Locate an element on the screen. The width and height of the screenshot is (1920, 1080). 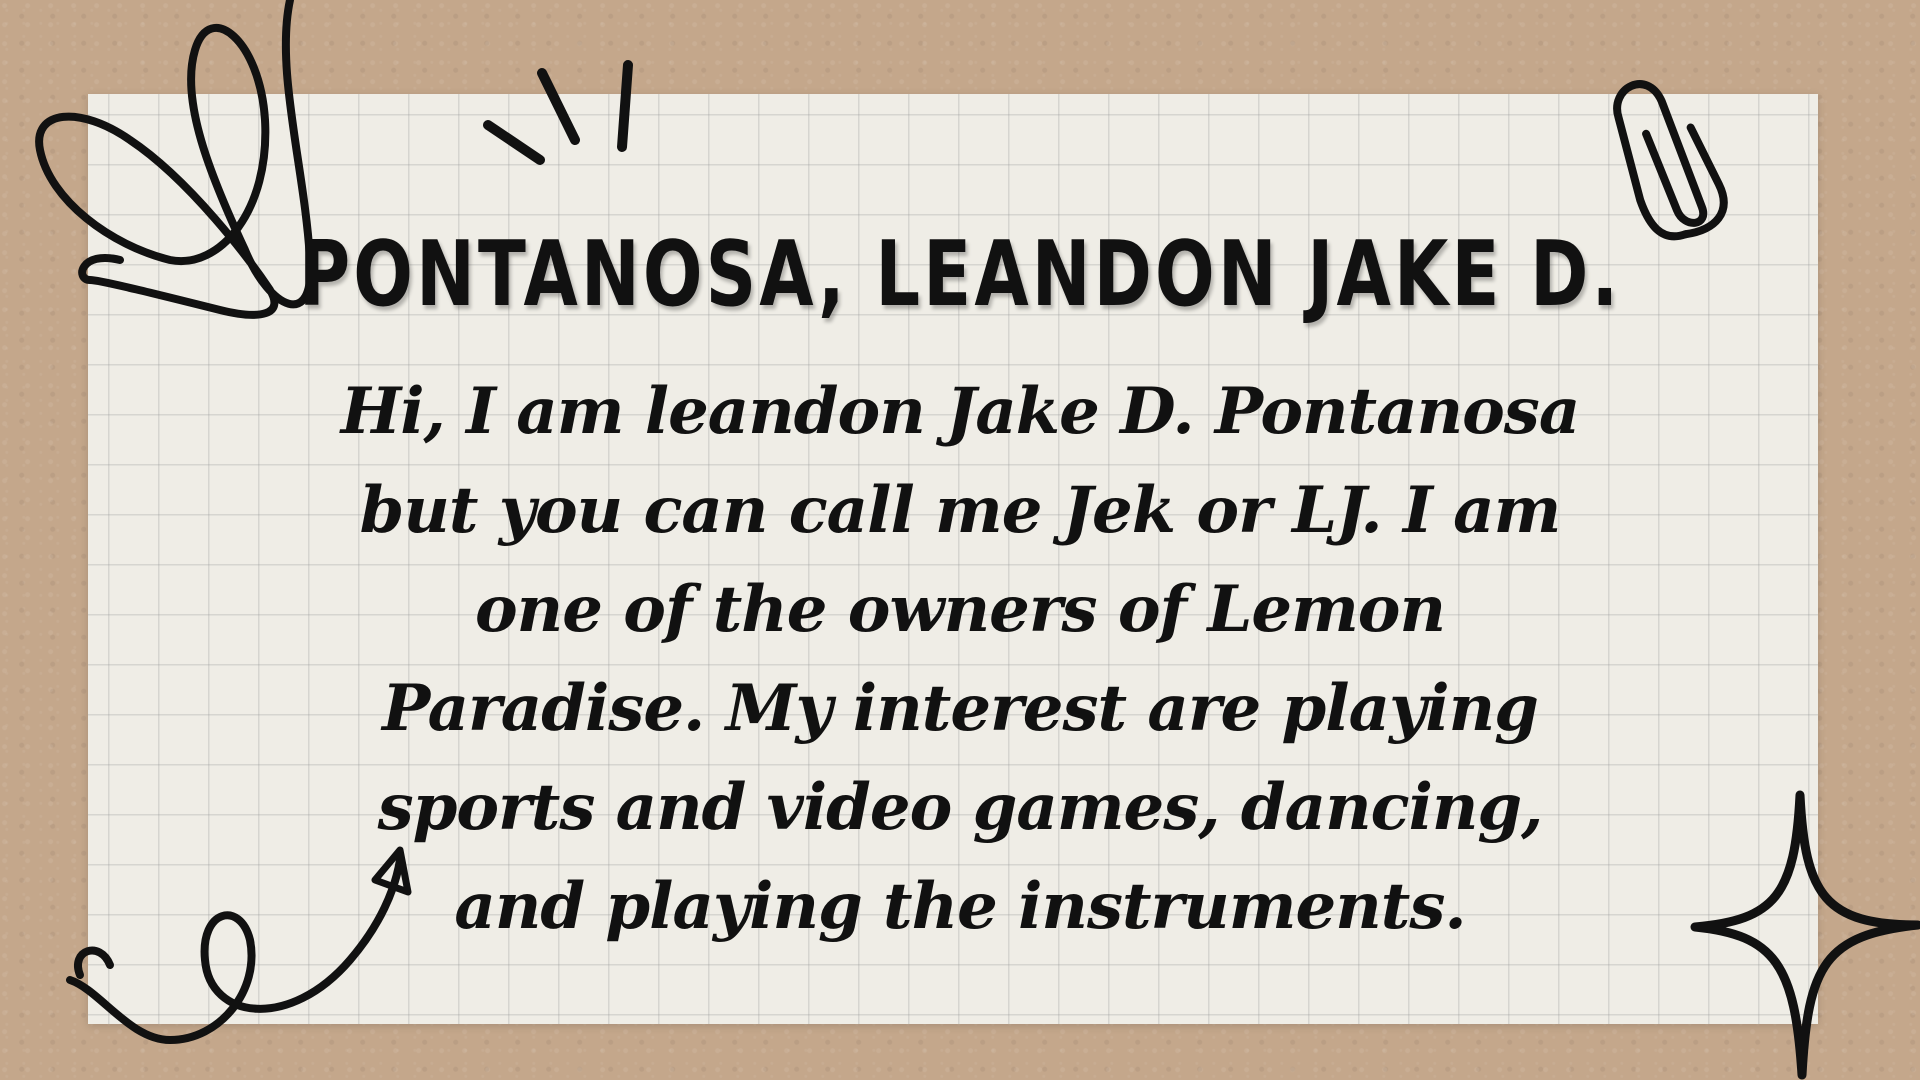
burst-lines-icon is located at coordinates (558, 112).